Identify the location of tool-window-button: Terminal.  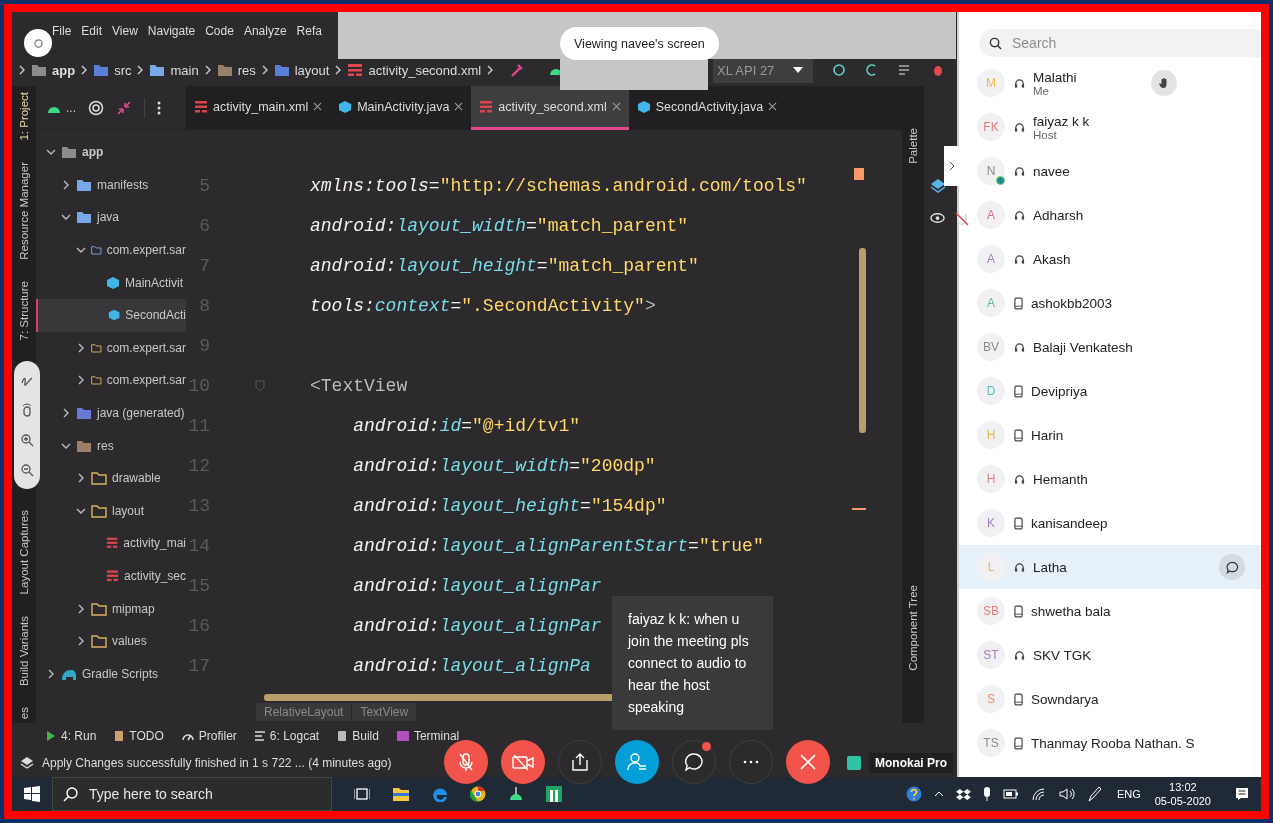
(428, 736).